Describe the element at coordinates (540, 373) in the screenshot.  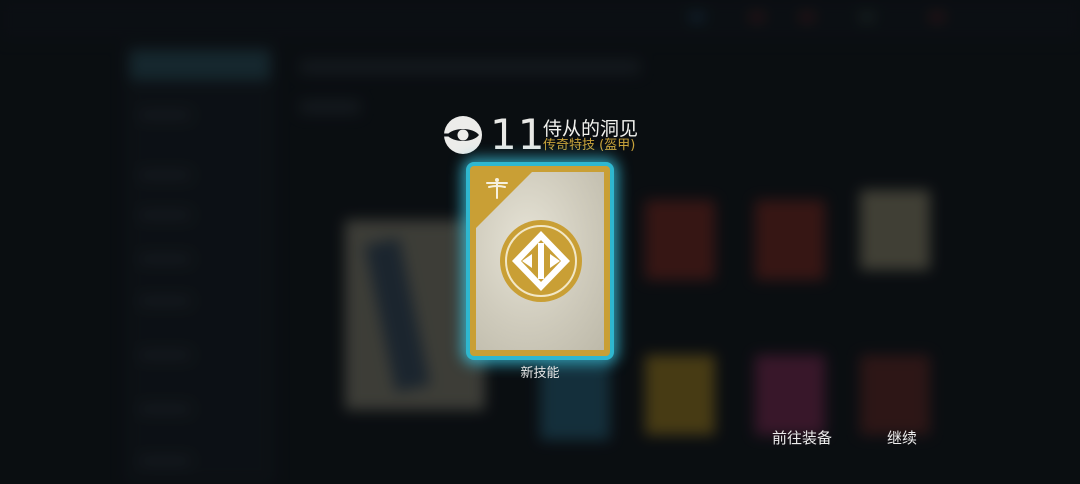
I see `card-label: 新技能` at that location.